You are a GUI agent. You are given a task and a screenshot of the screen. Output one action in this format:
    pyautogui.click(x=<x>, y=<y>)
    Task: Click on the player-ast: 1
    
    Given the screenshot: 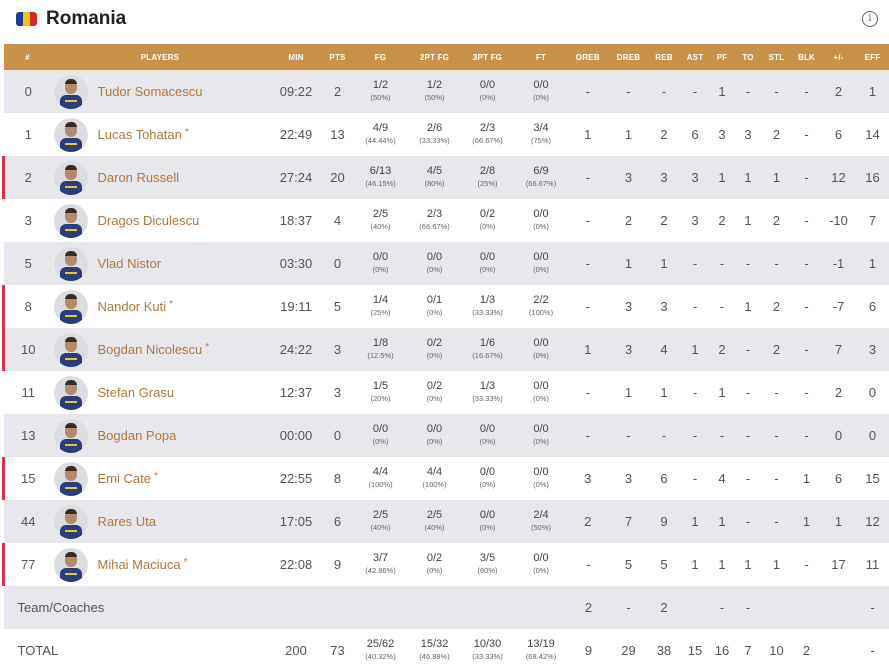 What is the action you would take?
    pyautogui.click(x=695, y=349)
    